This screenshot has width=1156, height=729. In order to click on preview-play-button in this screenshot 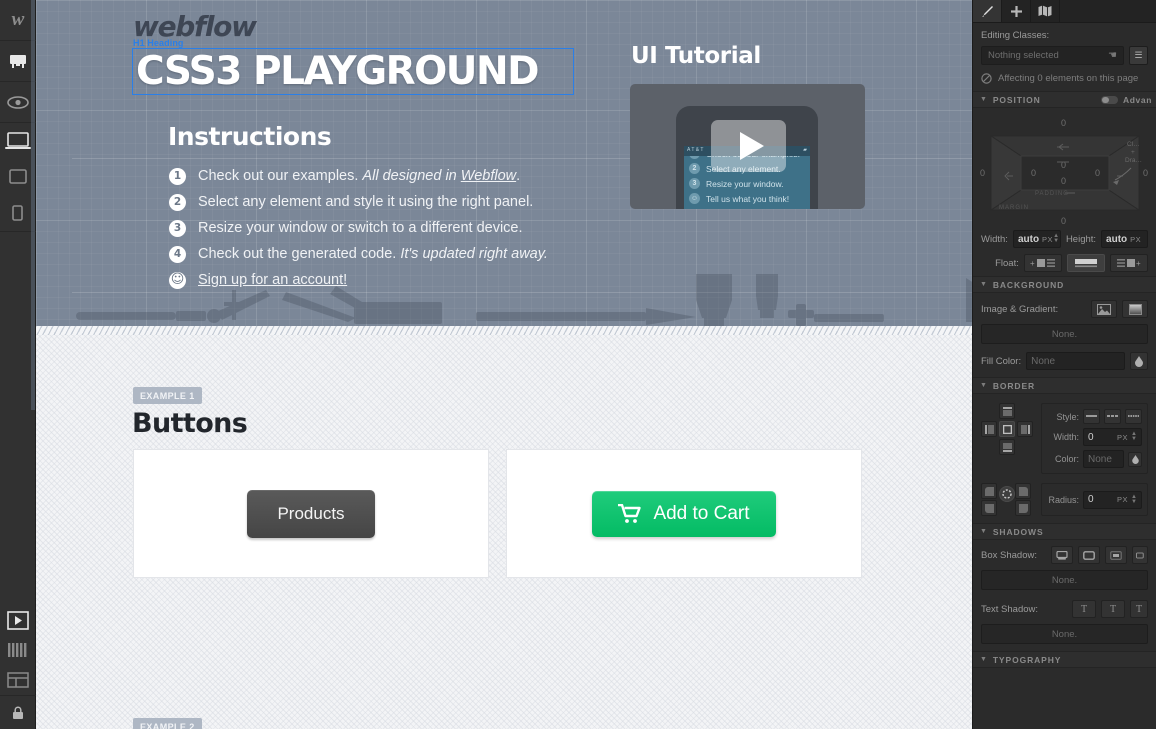, I will do `click(18, 620)`.